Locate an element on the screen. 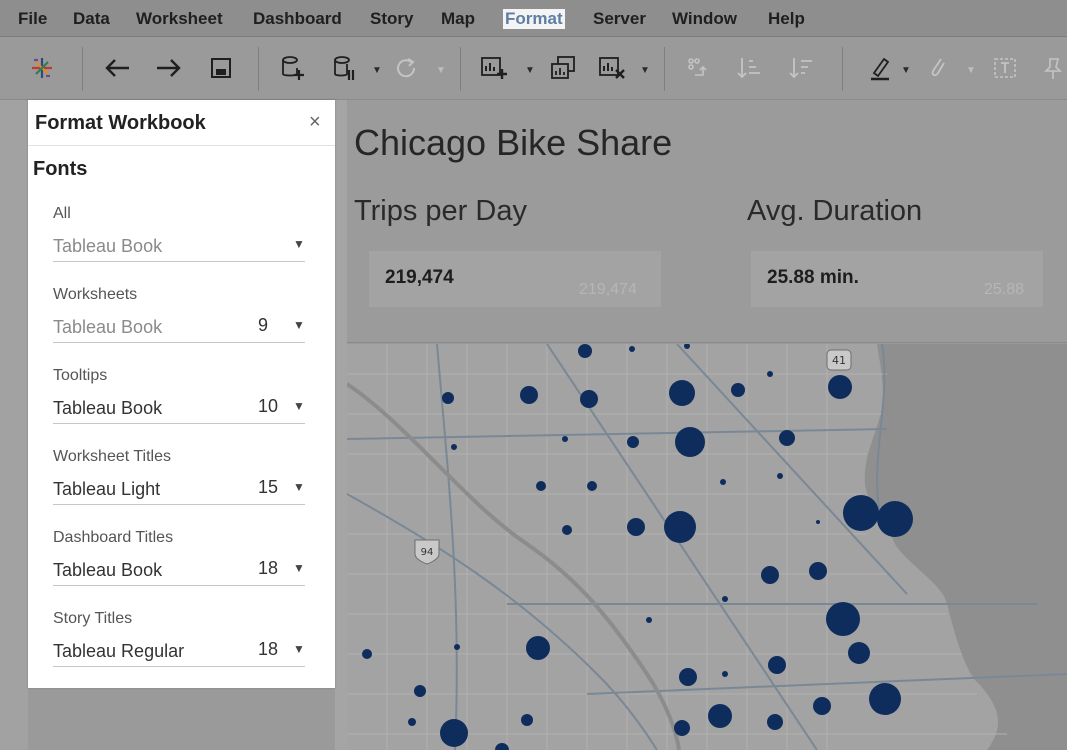  menu-worksheet: Worksheet is located at coordinates (179, 19).